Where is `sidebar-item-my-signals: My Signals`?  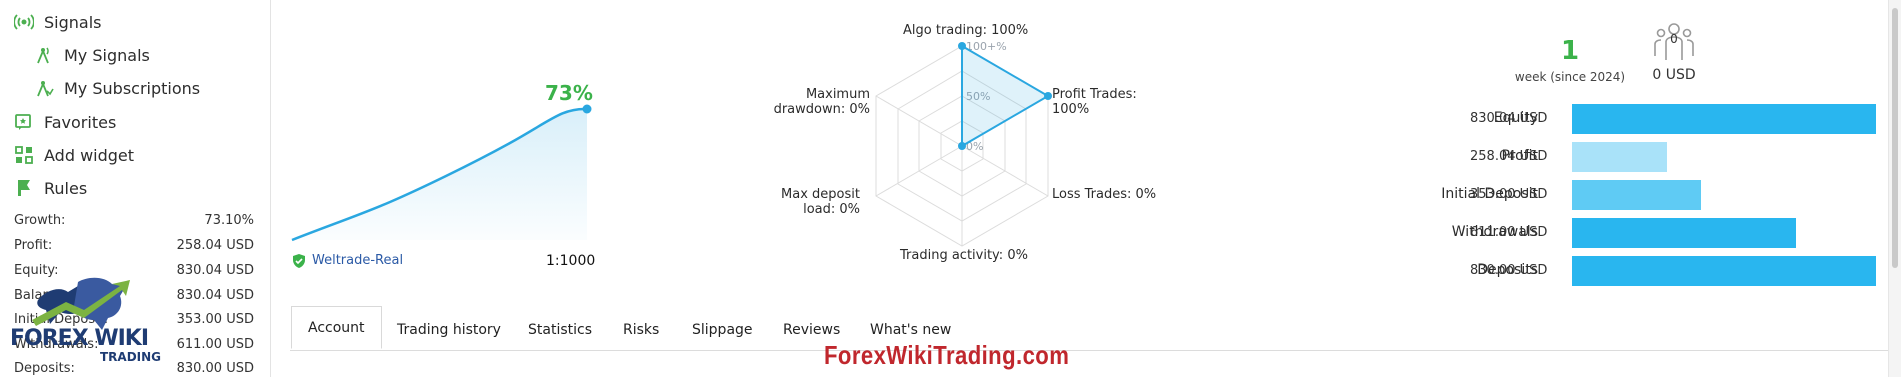 sidebar-item-my-signals: My Signals is located at coordinates (92, 55).